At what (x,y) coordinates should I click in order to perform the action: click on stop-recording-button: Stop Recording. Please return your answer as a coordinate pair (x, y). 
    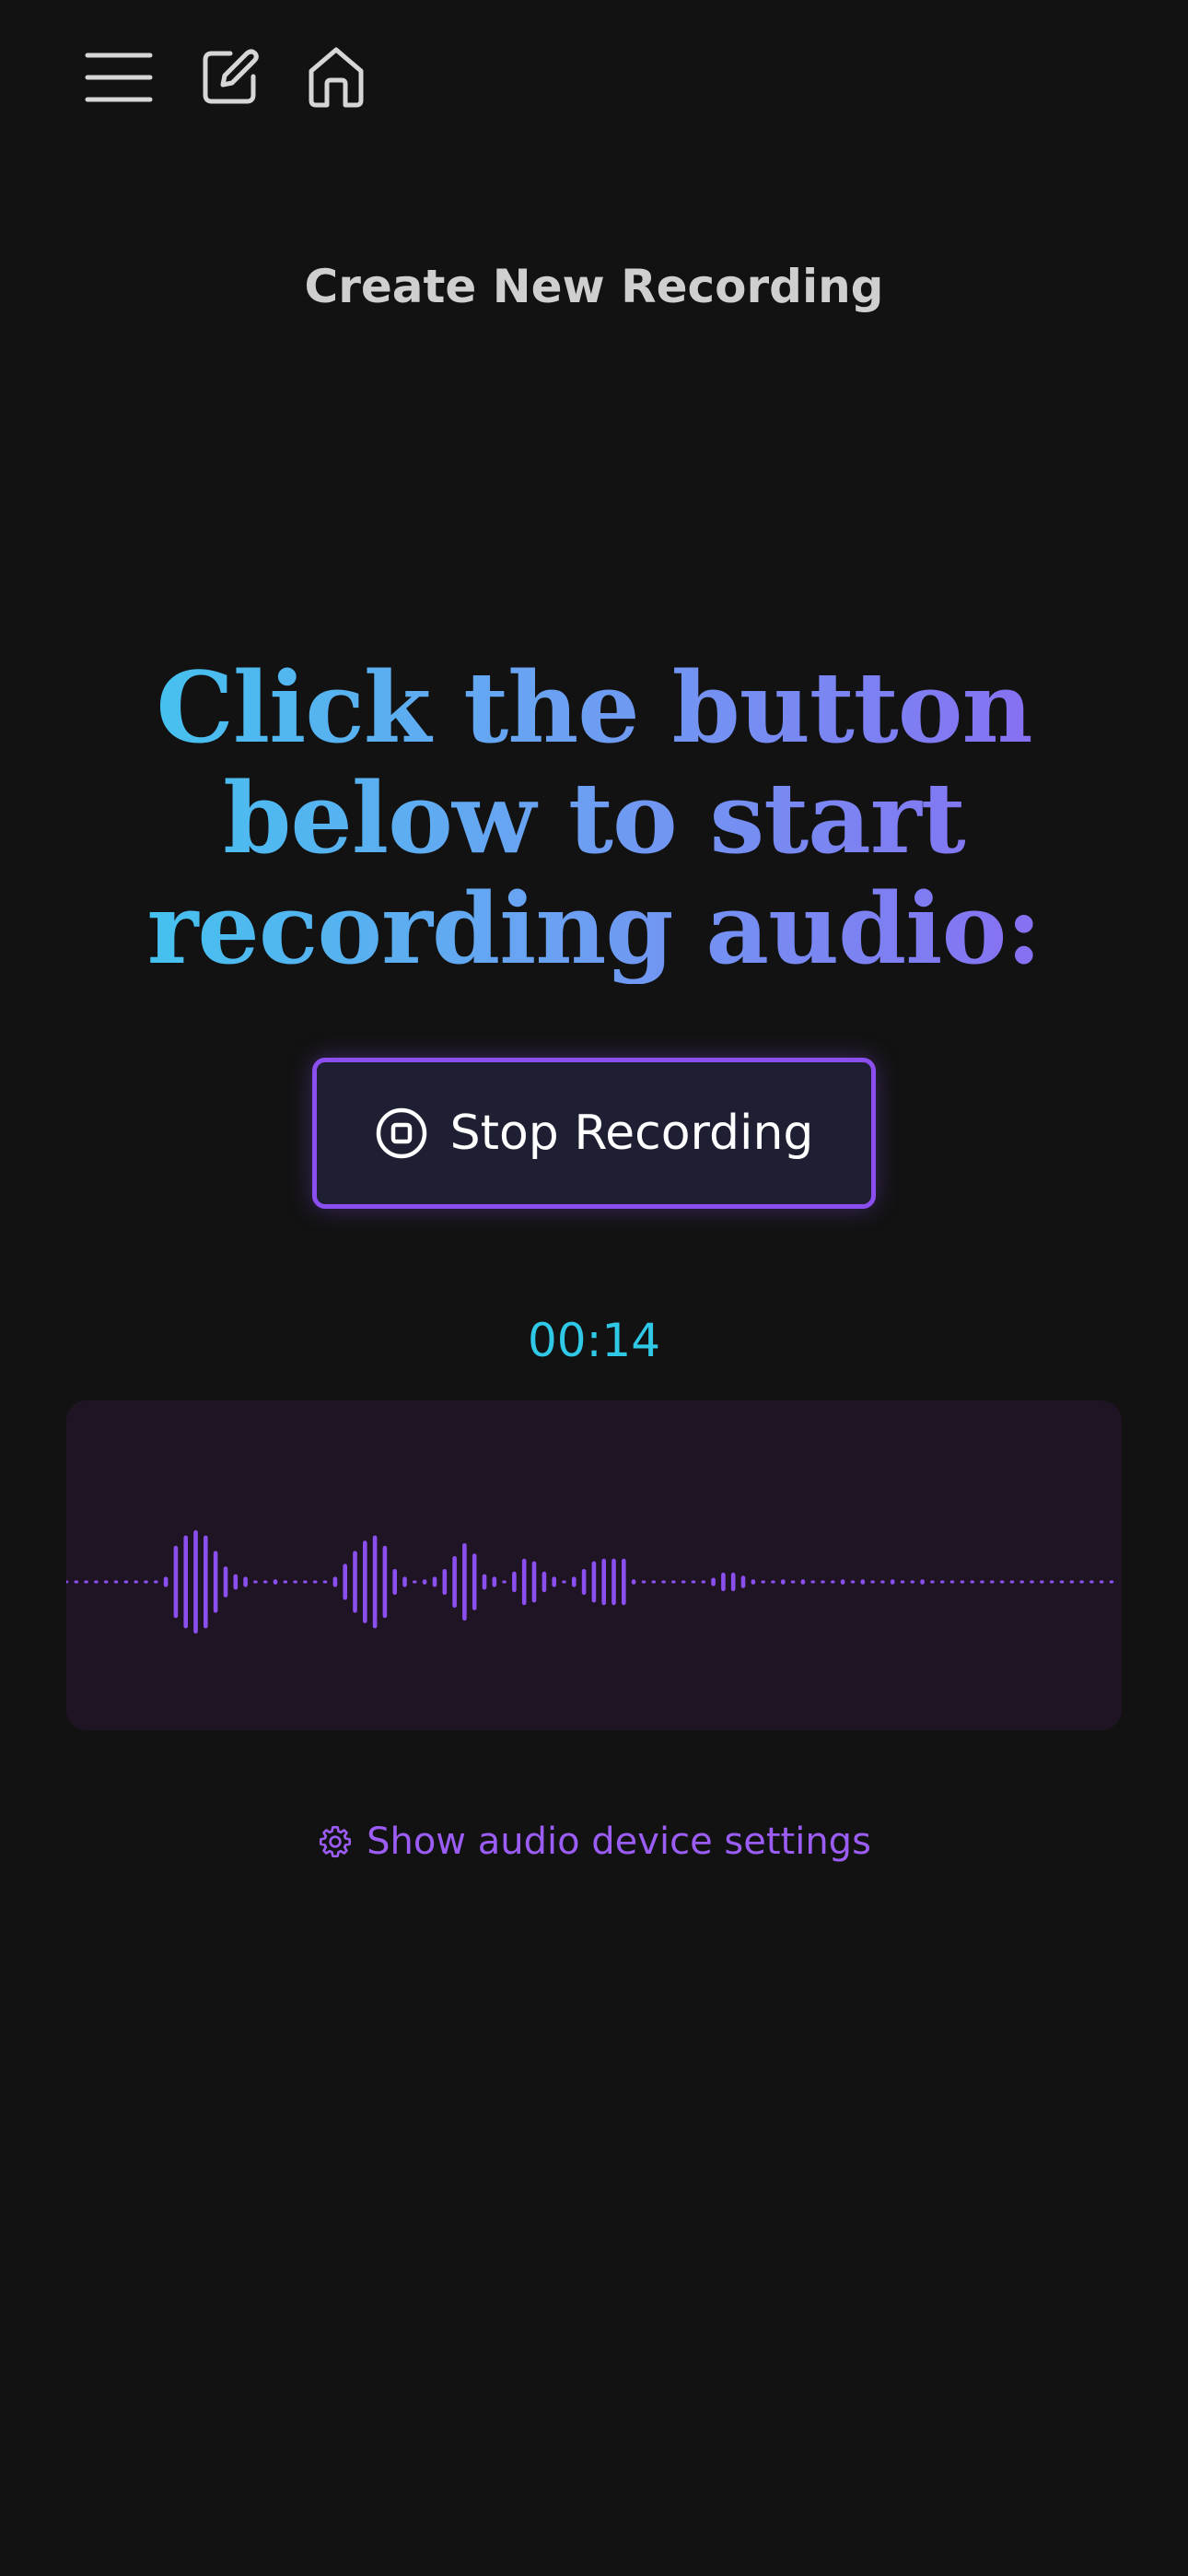
    Looking at the image, I should click on (594, 1133).